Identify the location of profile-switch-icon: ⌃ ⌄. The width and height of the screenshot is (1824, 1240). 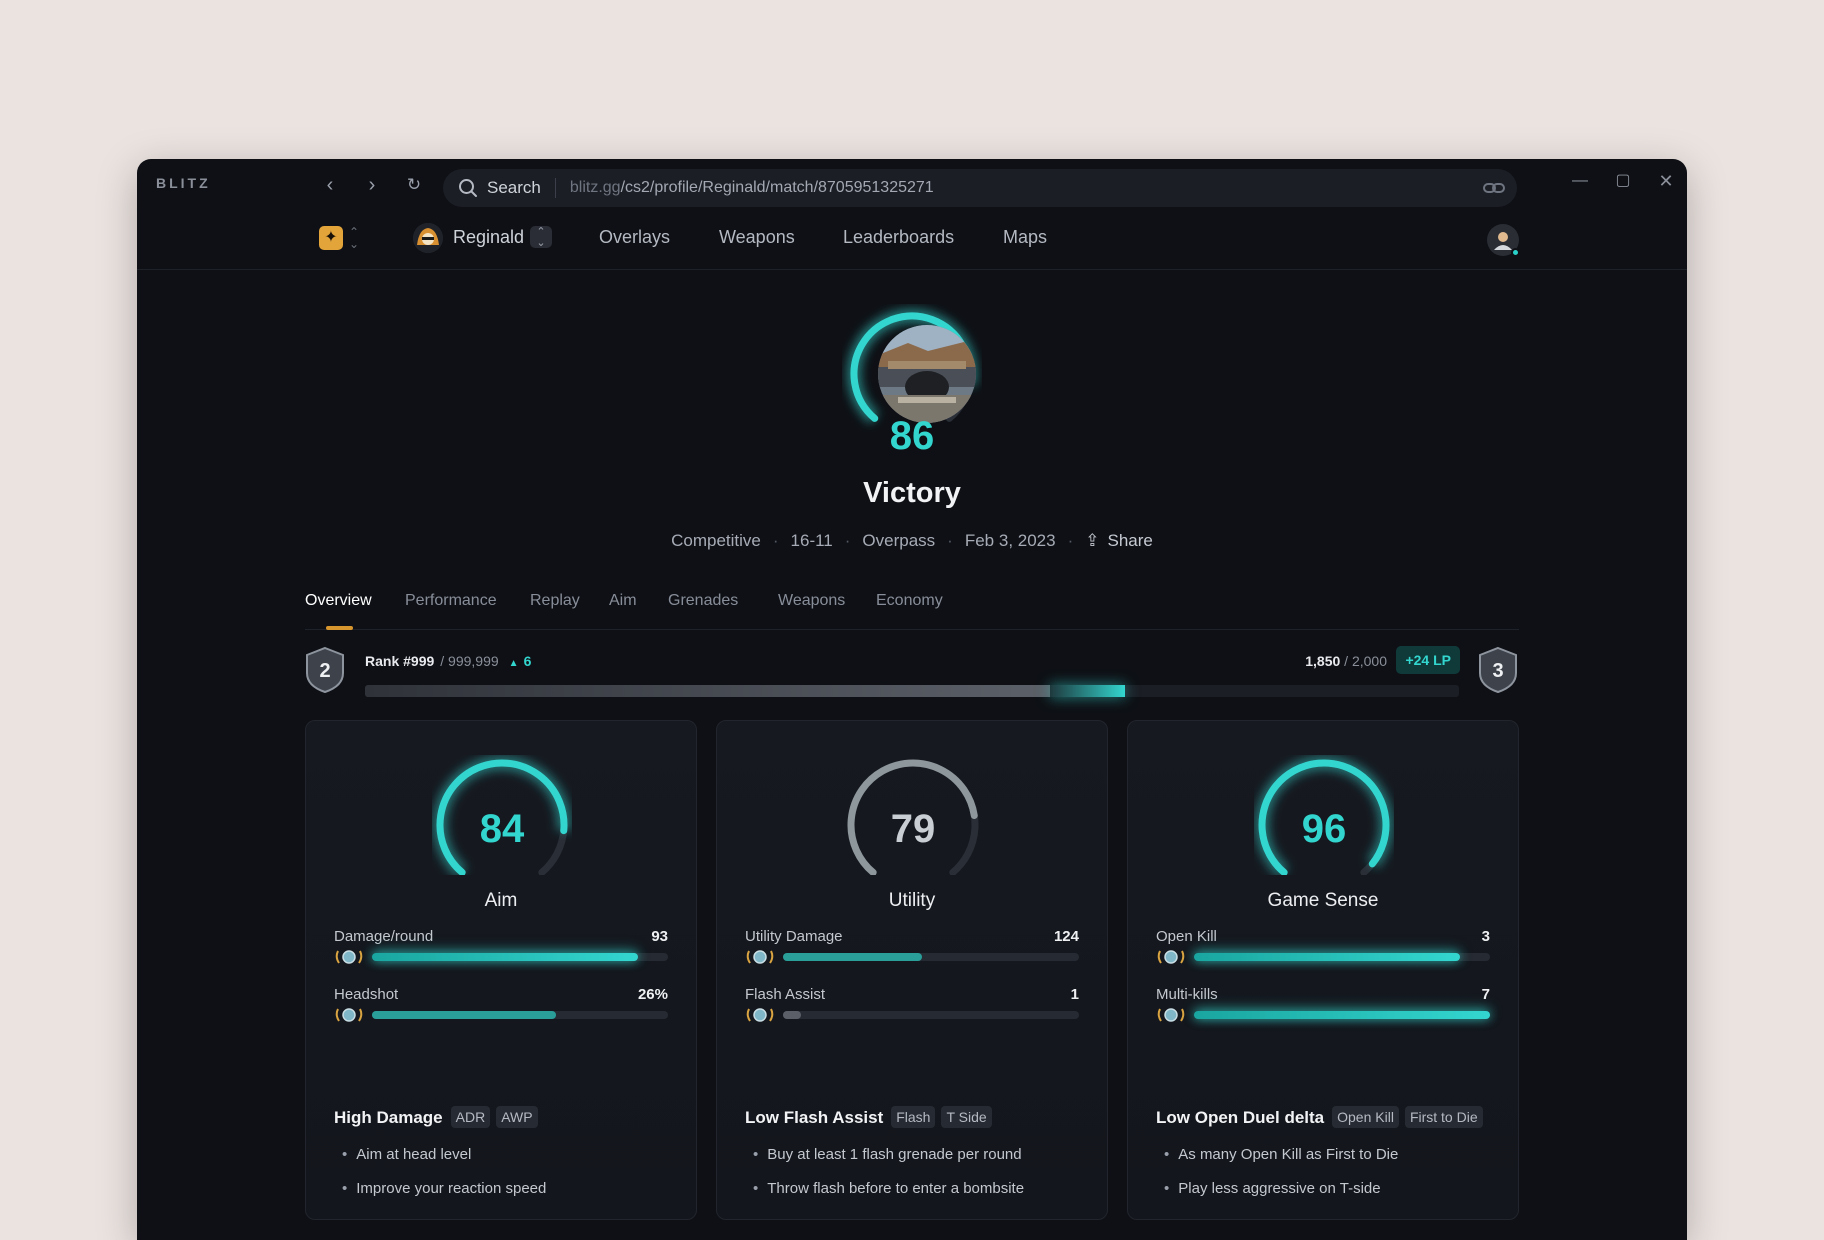
(541, 237).